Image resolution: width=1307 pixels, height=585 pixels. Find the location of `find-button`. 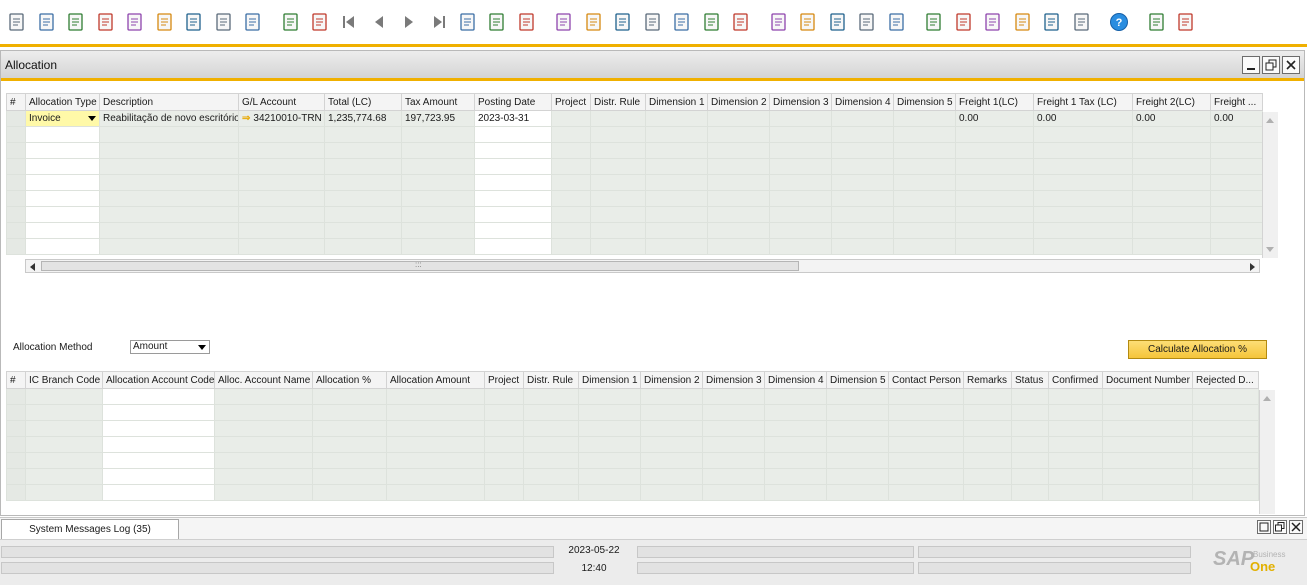

find-button is located at coordinates (291, 22).